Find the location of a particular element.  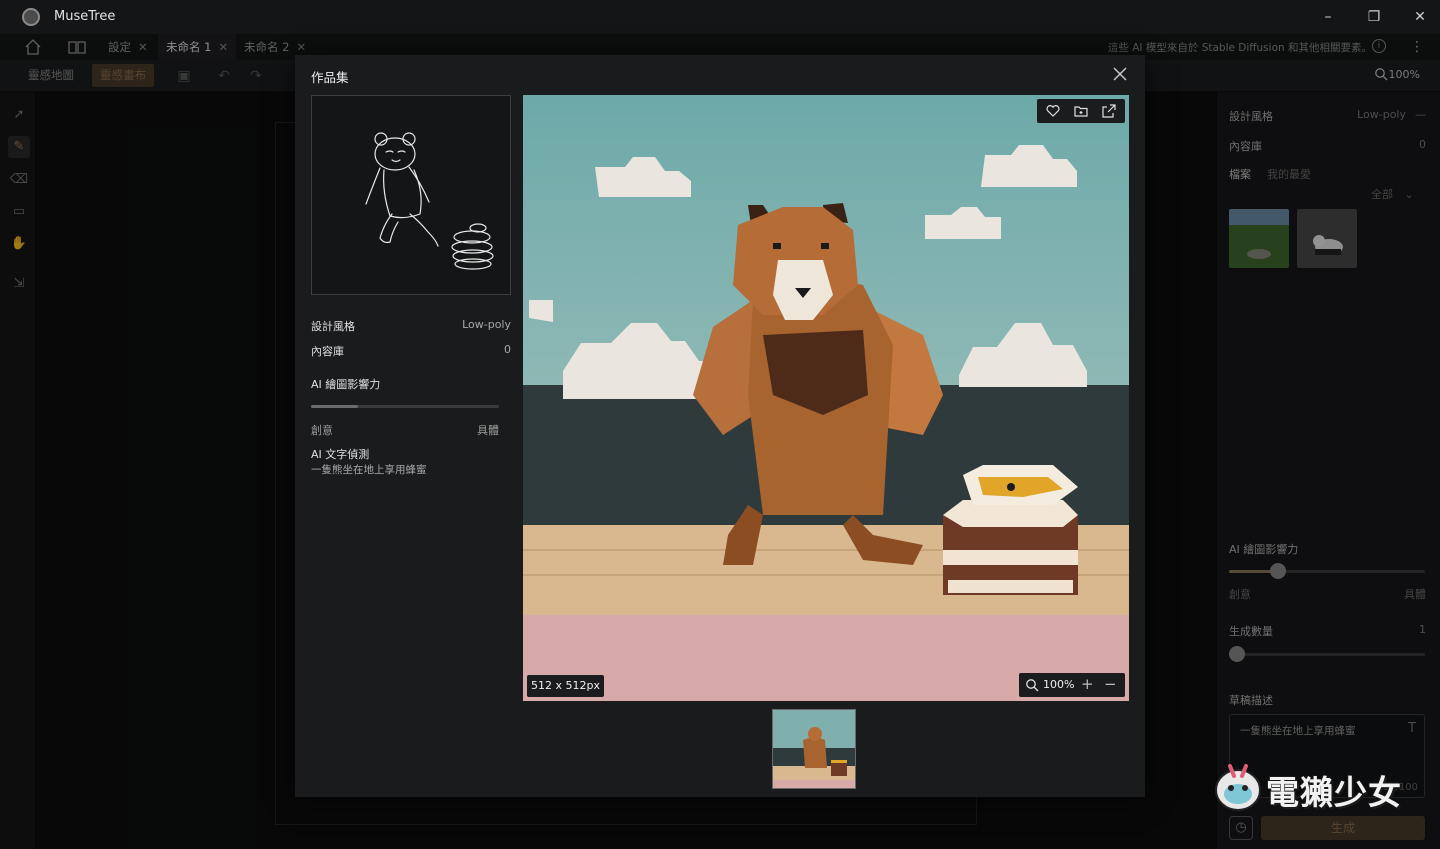

zoom-controls: 100% + − is located at coordinates (1072, 685).